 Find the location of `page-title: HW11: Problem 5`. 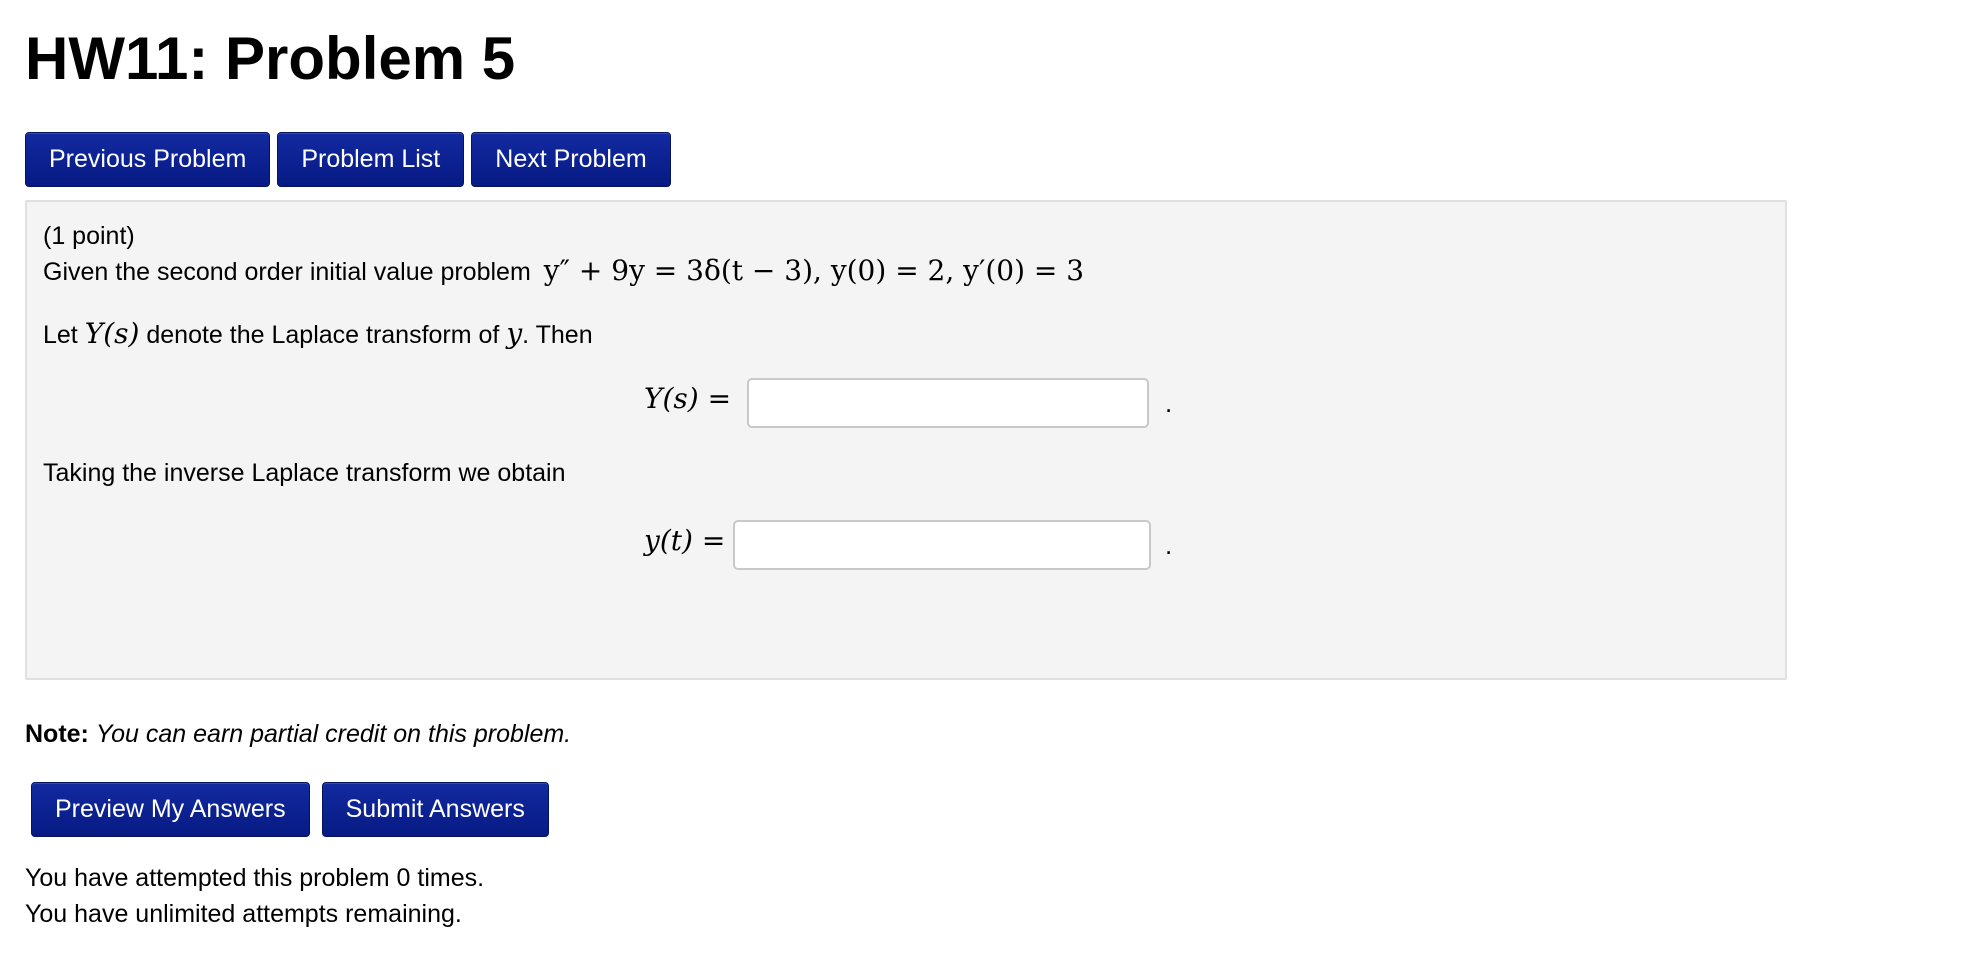

page-title: HW11: Problem 5 is located at coordinates (270, 58).